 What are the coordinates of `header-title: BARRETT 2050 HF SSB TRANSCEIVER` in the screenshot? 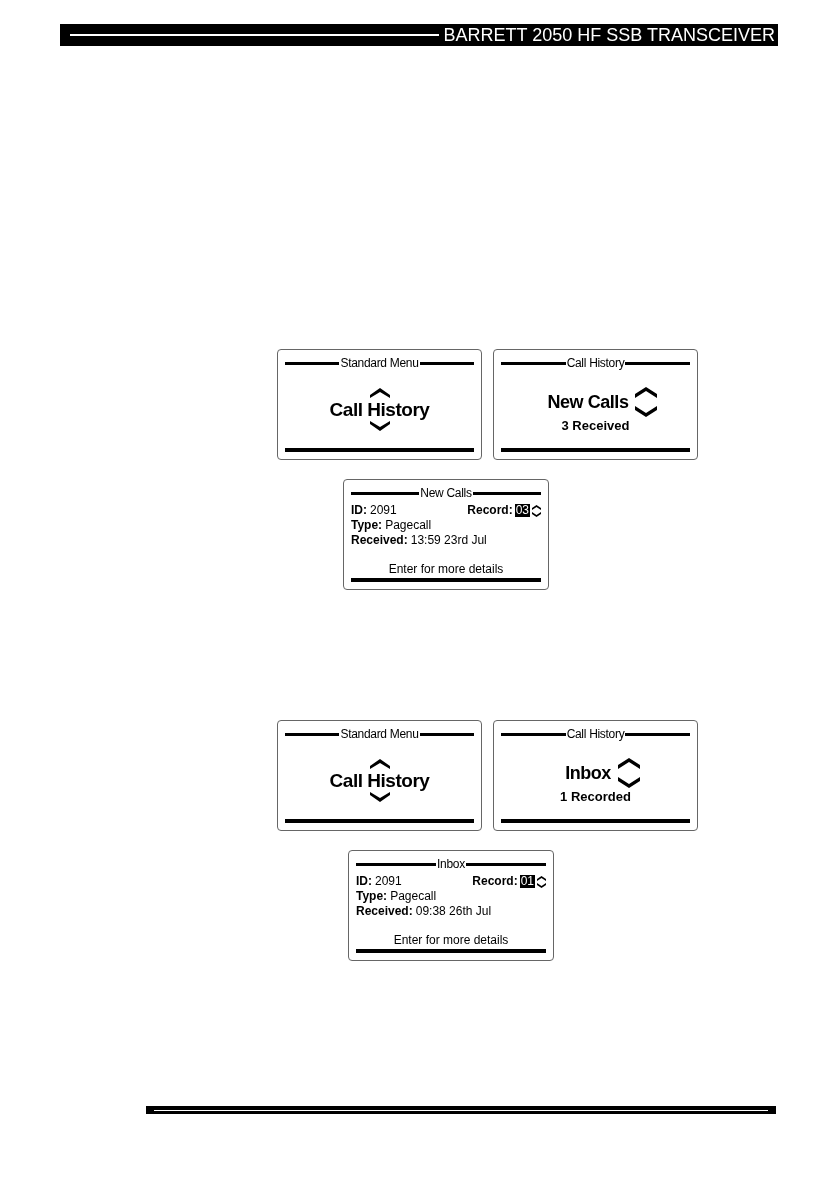 It's located at (609, 35).